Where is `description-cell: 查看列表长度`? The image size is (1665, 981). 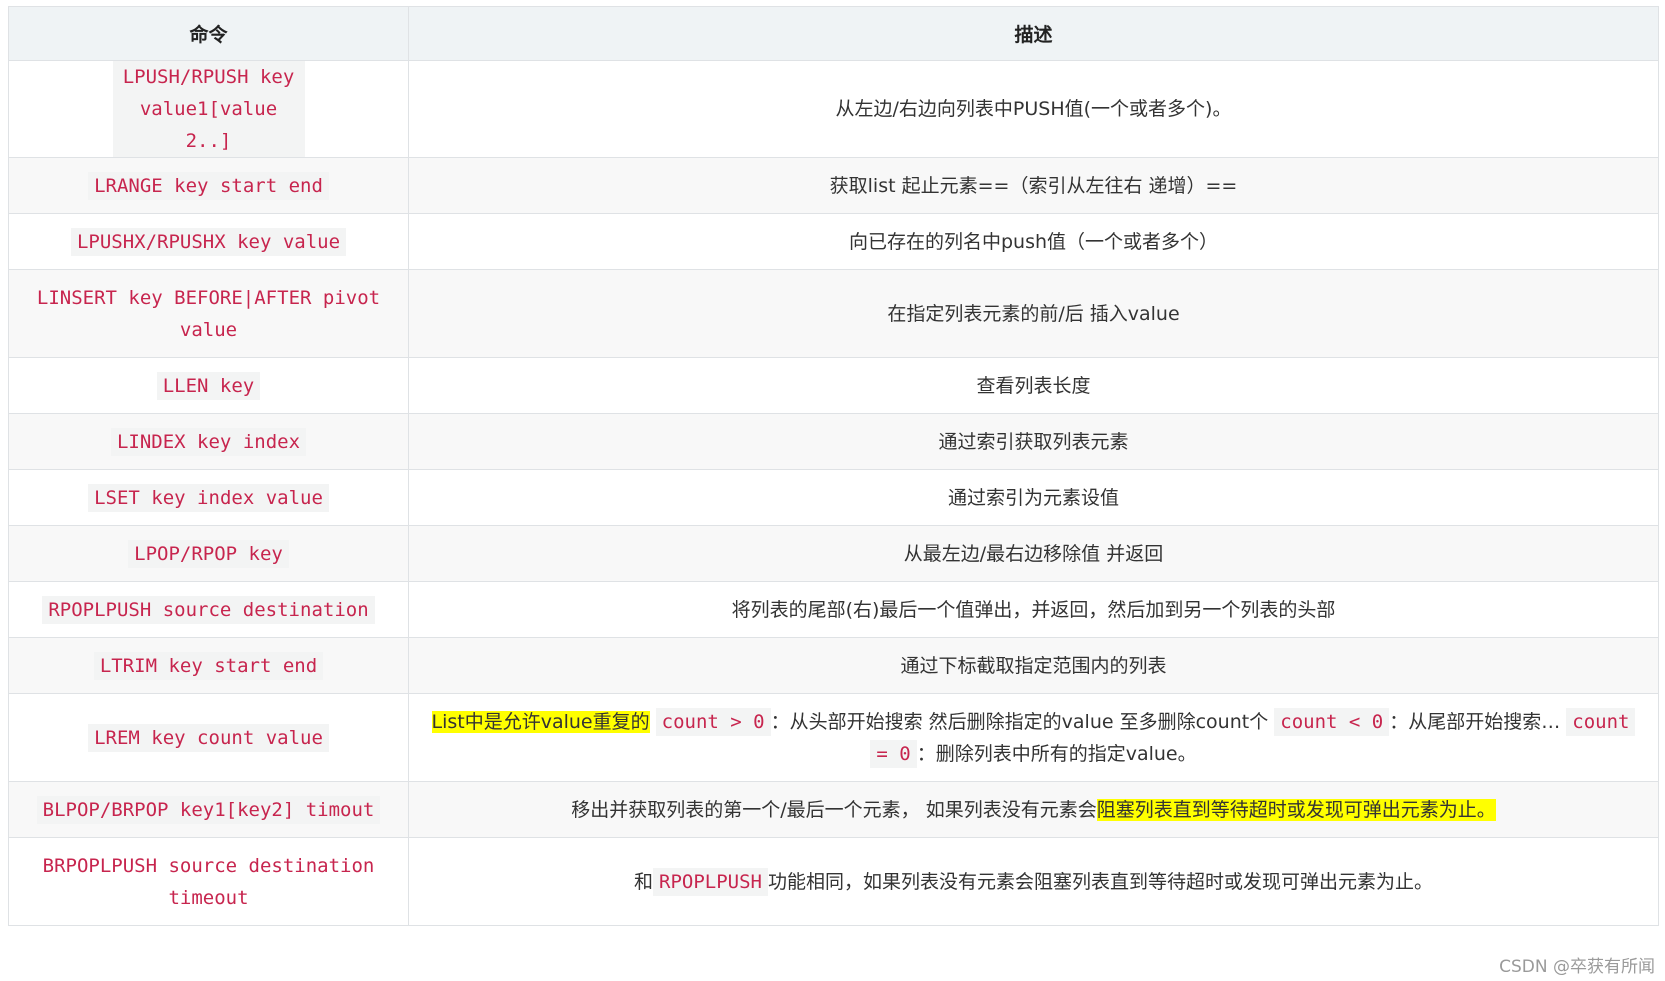
description-cell: 查看列表长度 is located at coordinates (1033, 385).